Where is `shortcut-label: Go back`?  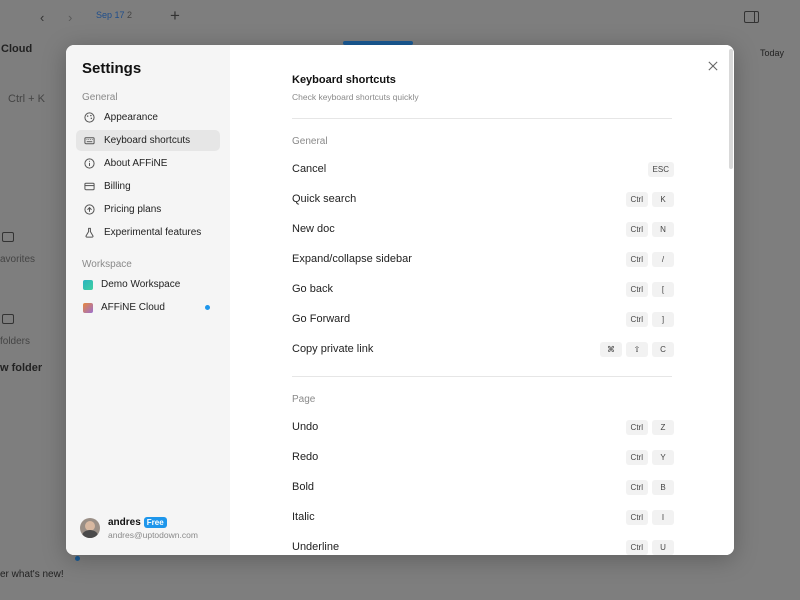 shortcut-label: Go back is located at coordinates (312, 289).